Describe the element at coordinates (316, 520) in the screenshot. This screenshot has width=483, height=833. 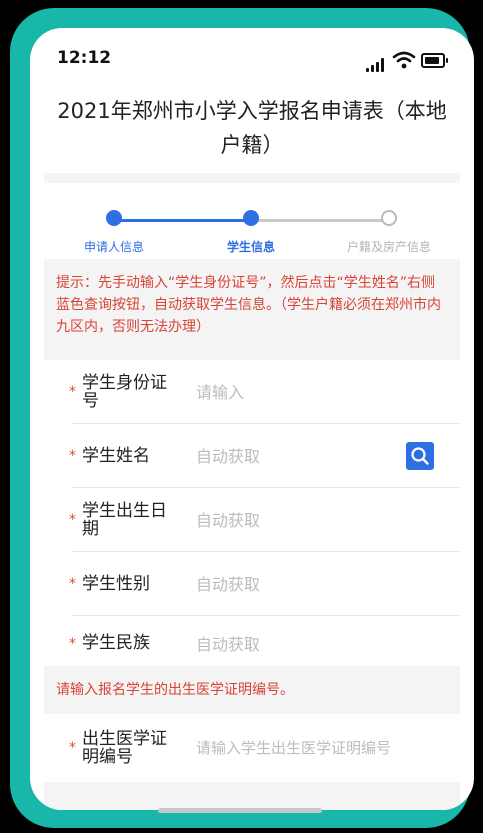
I see `student-birthdate-input` at that location.